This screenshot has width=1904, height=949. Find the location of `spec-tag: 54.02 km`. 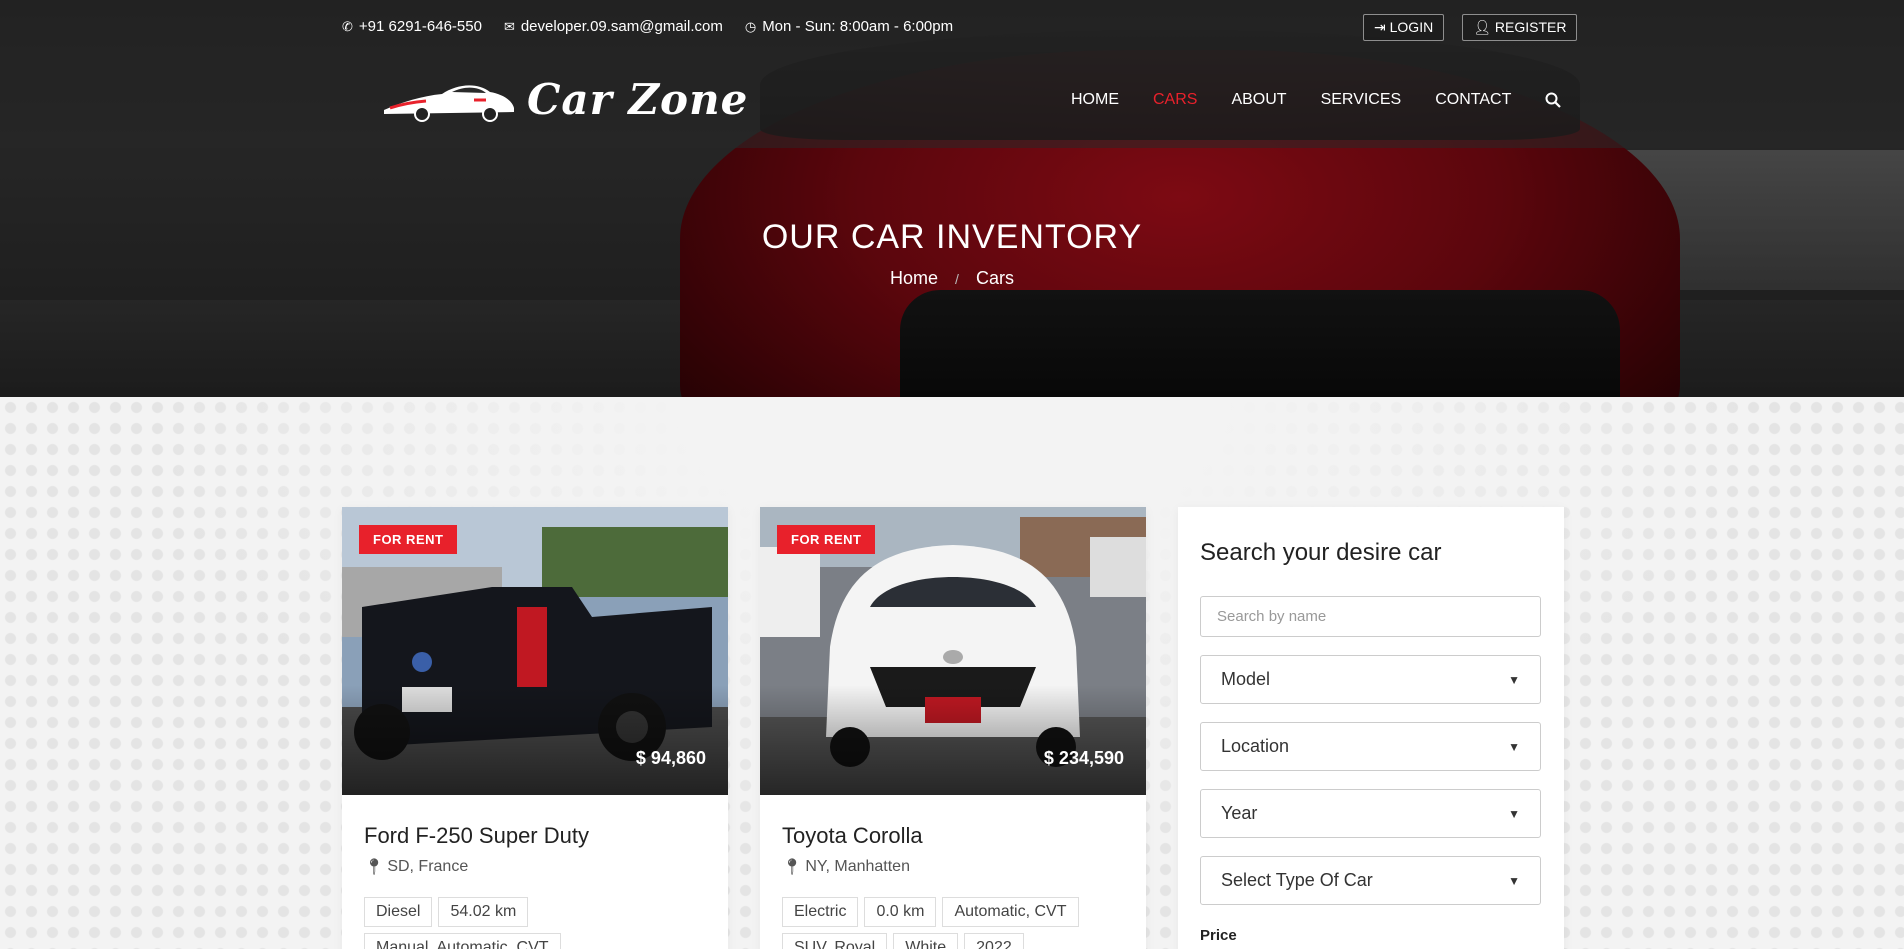

spec-tag: 54.02 km is located at coordinates (483, 912).